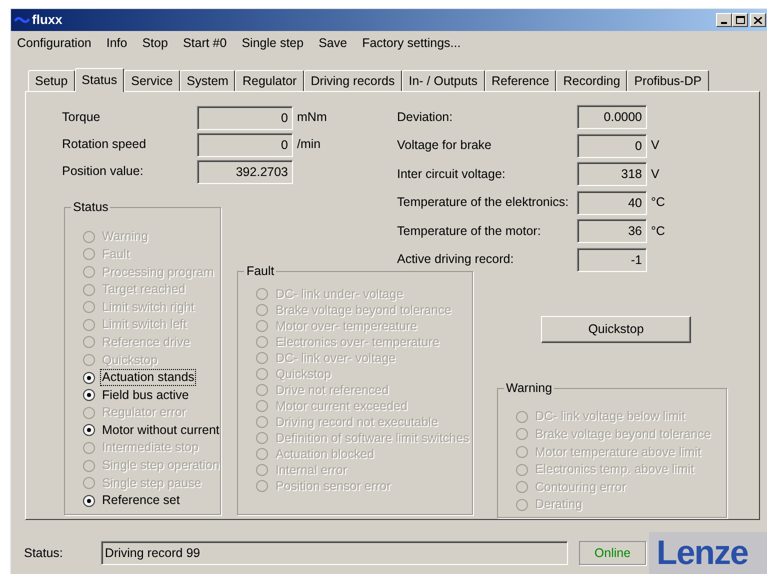  Describe the element at coordinates (103, 171) in the screenshot. I see `reading-label: Position value:` at that location.